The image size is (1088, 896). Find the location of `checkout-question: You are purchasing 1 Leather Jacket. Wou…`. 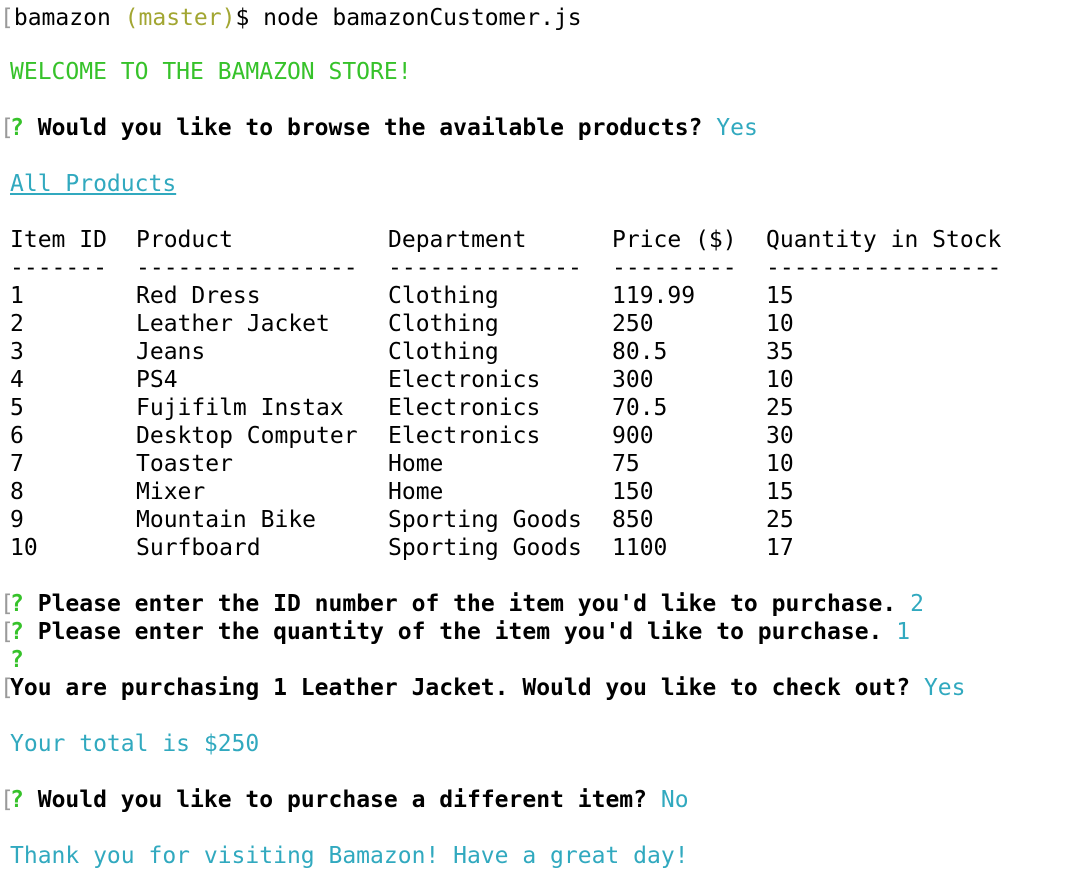

checkout-question: You are purchasing 1 Leather Jacket. Wou… is located at coordinates (460, 688).